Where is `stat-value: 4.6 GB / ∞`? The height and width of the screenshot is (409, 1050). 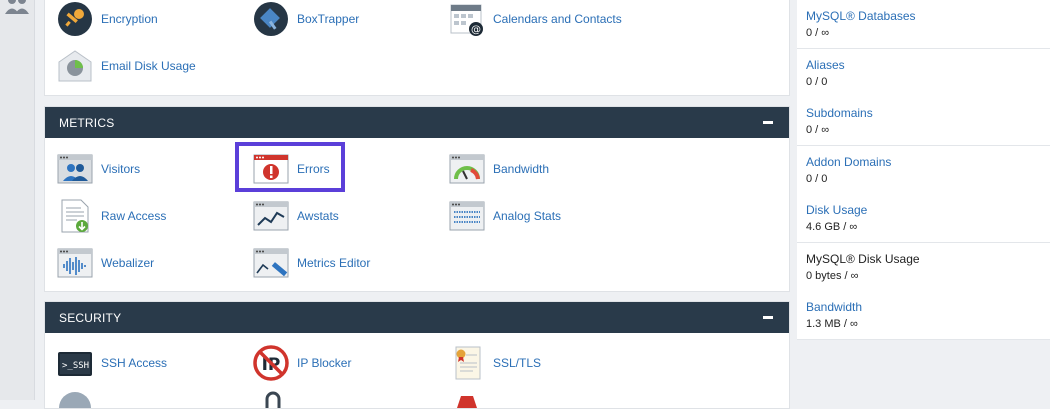
stat-value: 4.6 GB / ∞ is located at coordinates (832, 227).